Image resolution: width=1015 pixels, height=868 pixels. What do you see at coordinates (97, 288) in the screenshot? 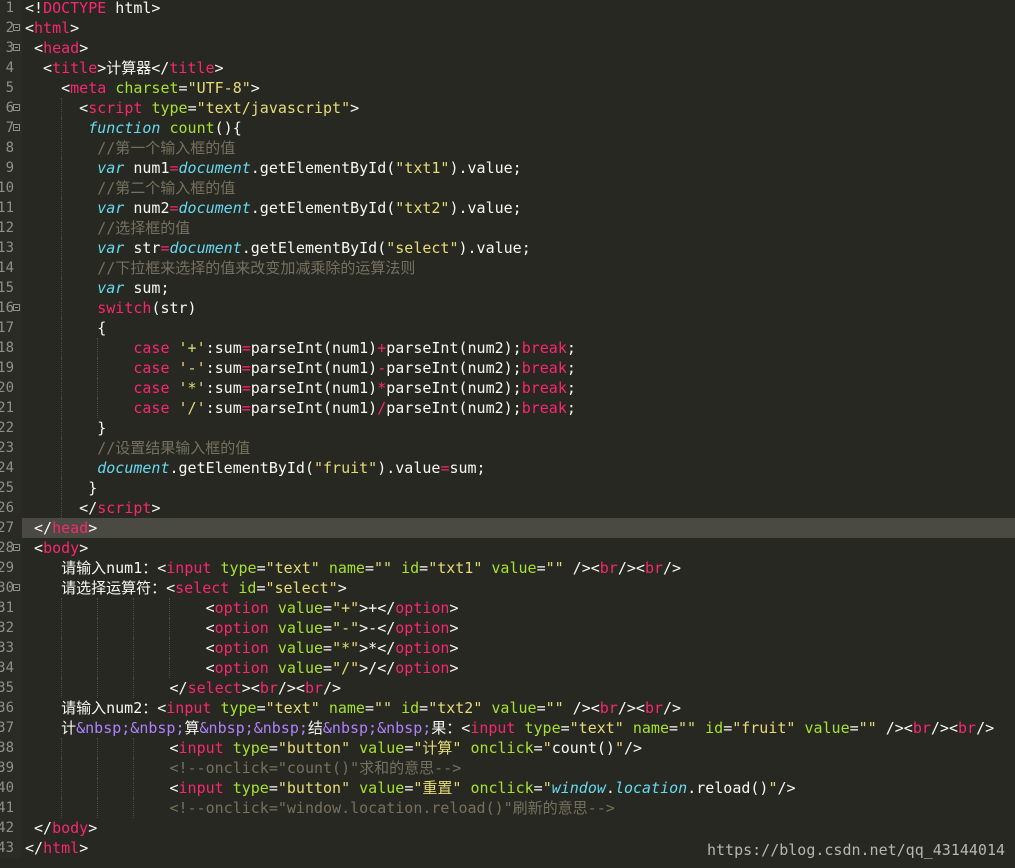
I see `code-text: var sum;` at bounding box center [97, 288].